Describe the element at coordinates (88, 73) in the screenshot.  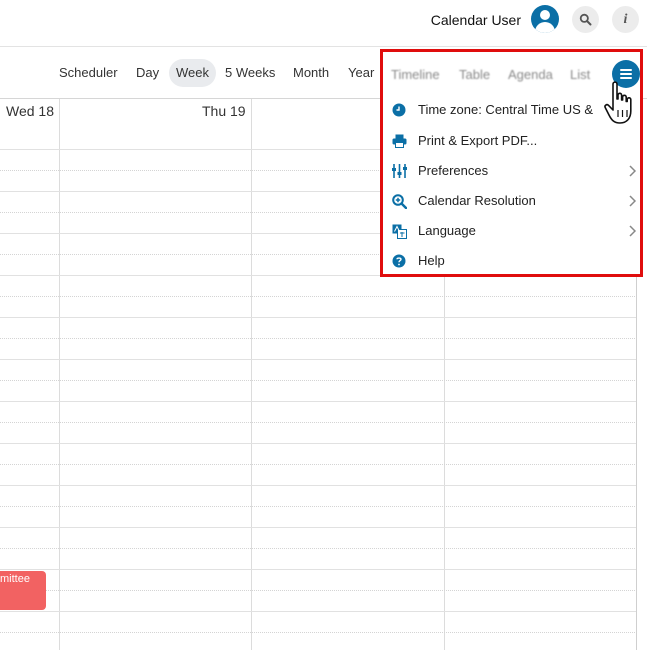
I see `tab-scheduler: Scheduler` at that location.